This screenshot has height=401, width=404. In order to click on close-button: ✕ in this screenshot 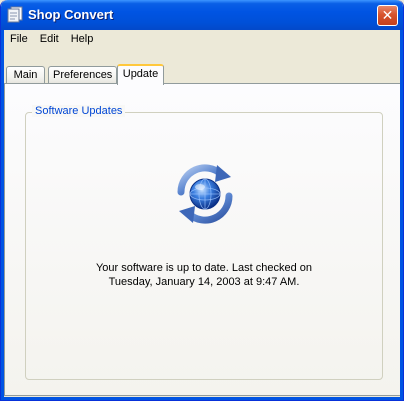, I will do `click(387, 15)`.